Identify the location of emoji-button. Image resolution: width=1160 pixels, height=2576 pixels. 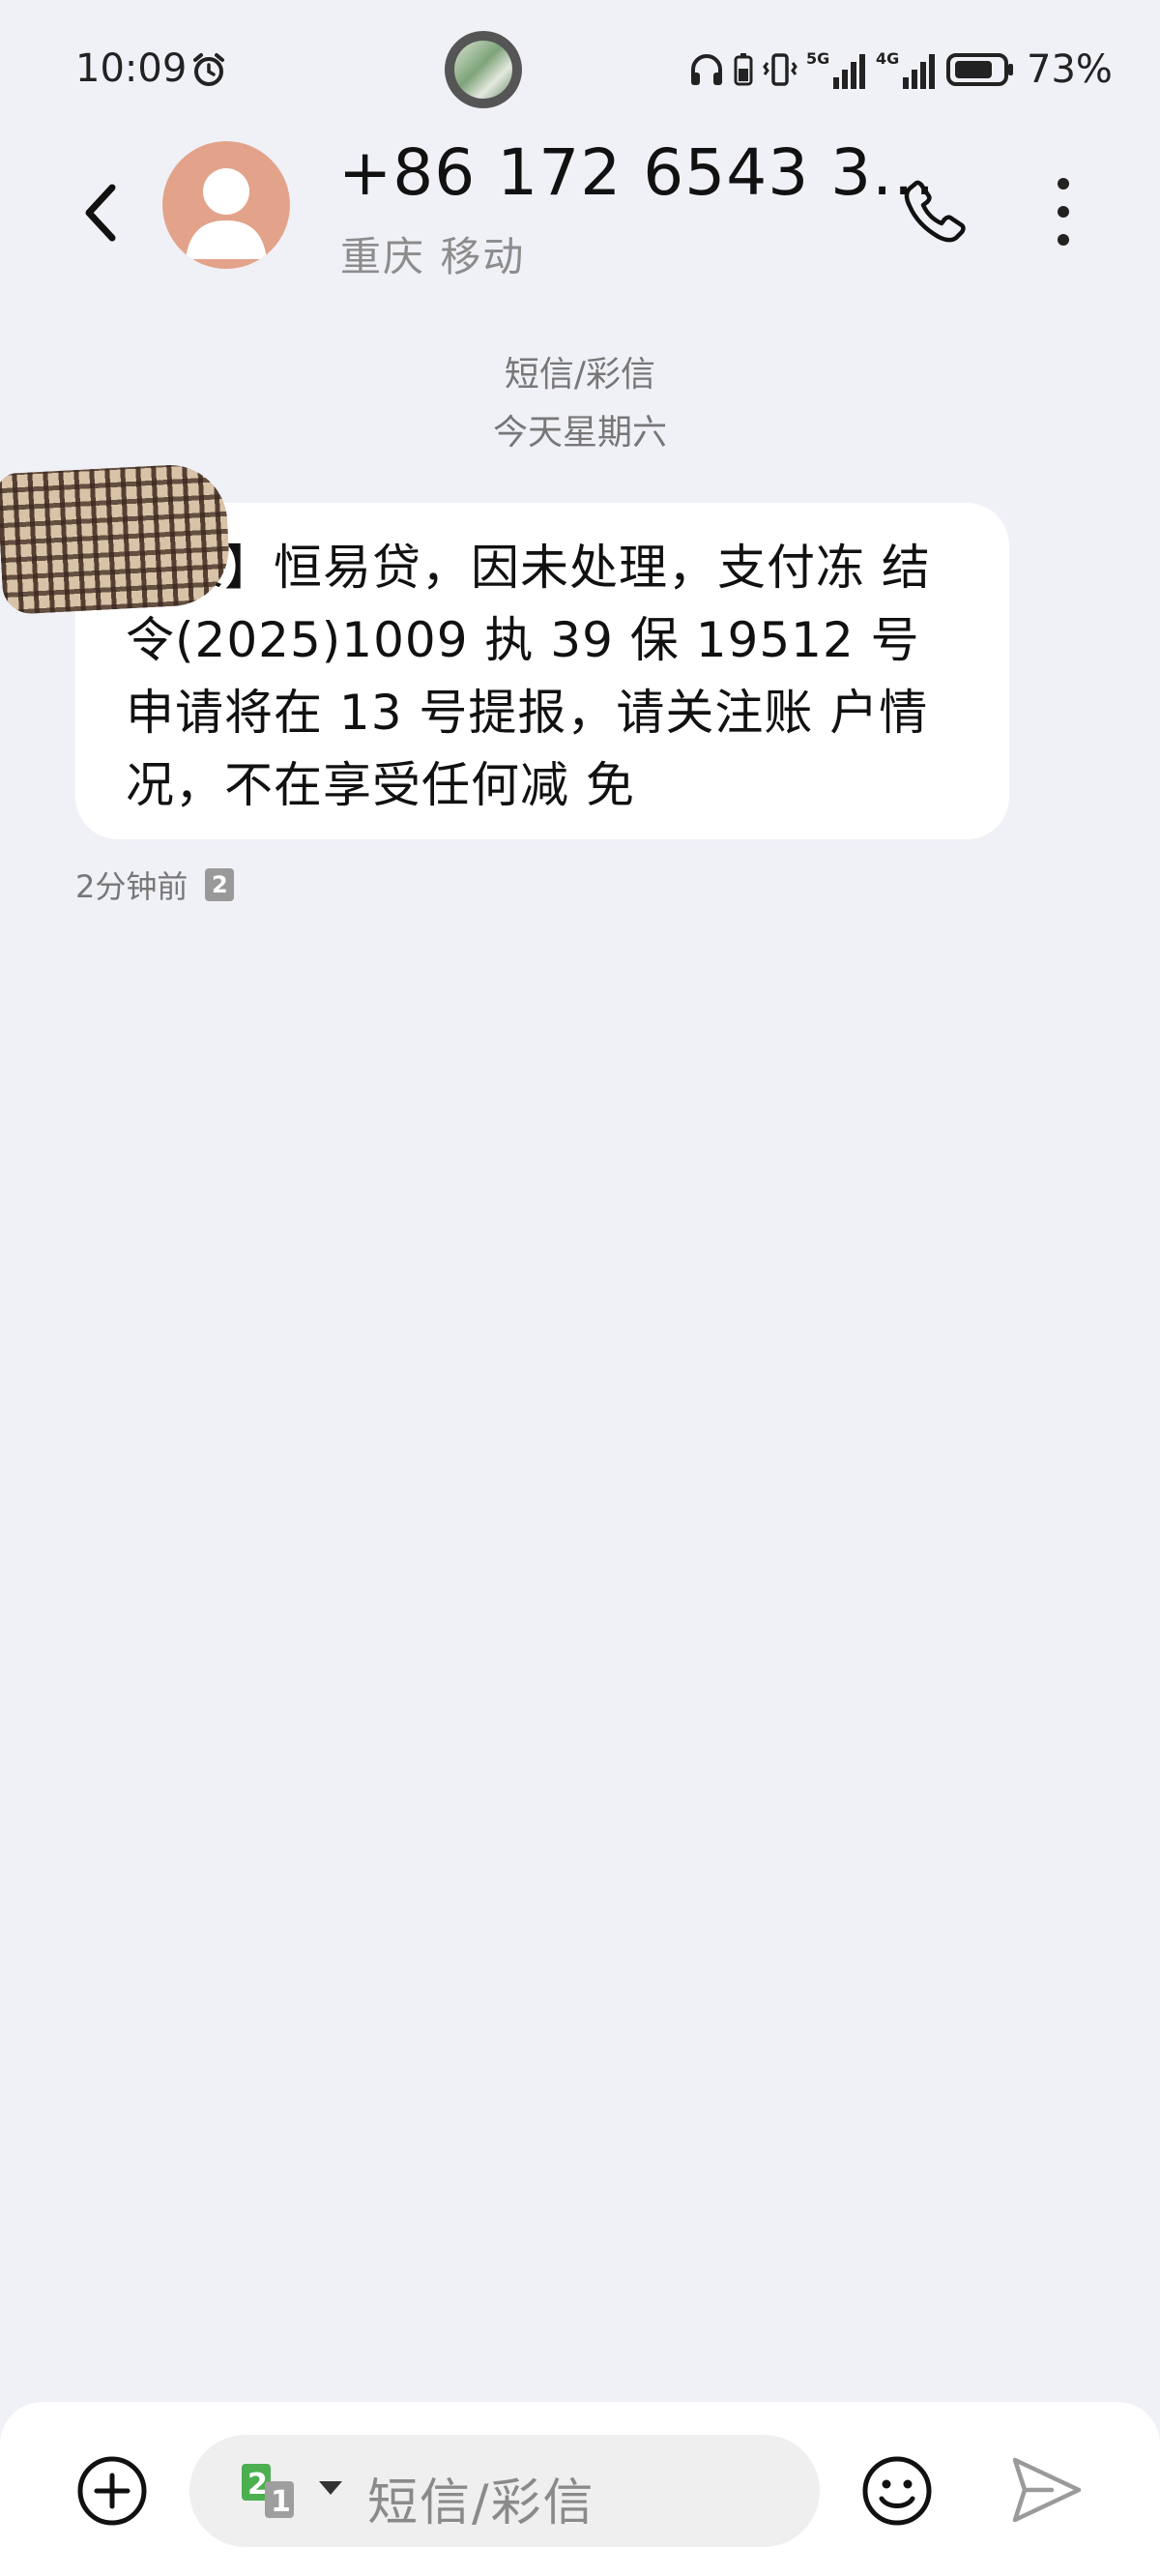
(897, 2491).